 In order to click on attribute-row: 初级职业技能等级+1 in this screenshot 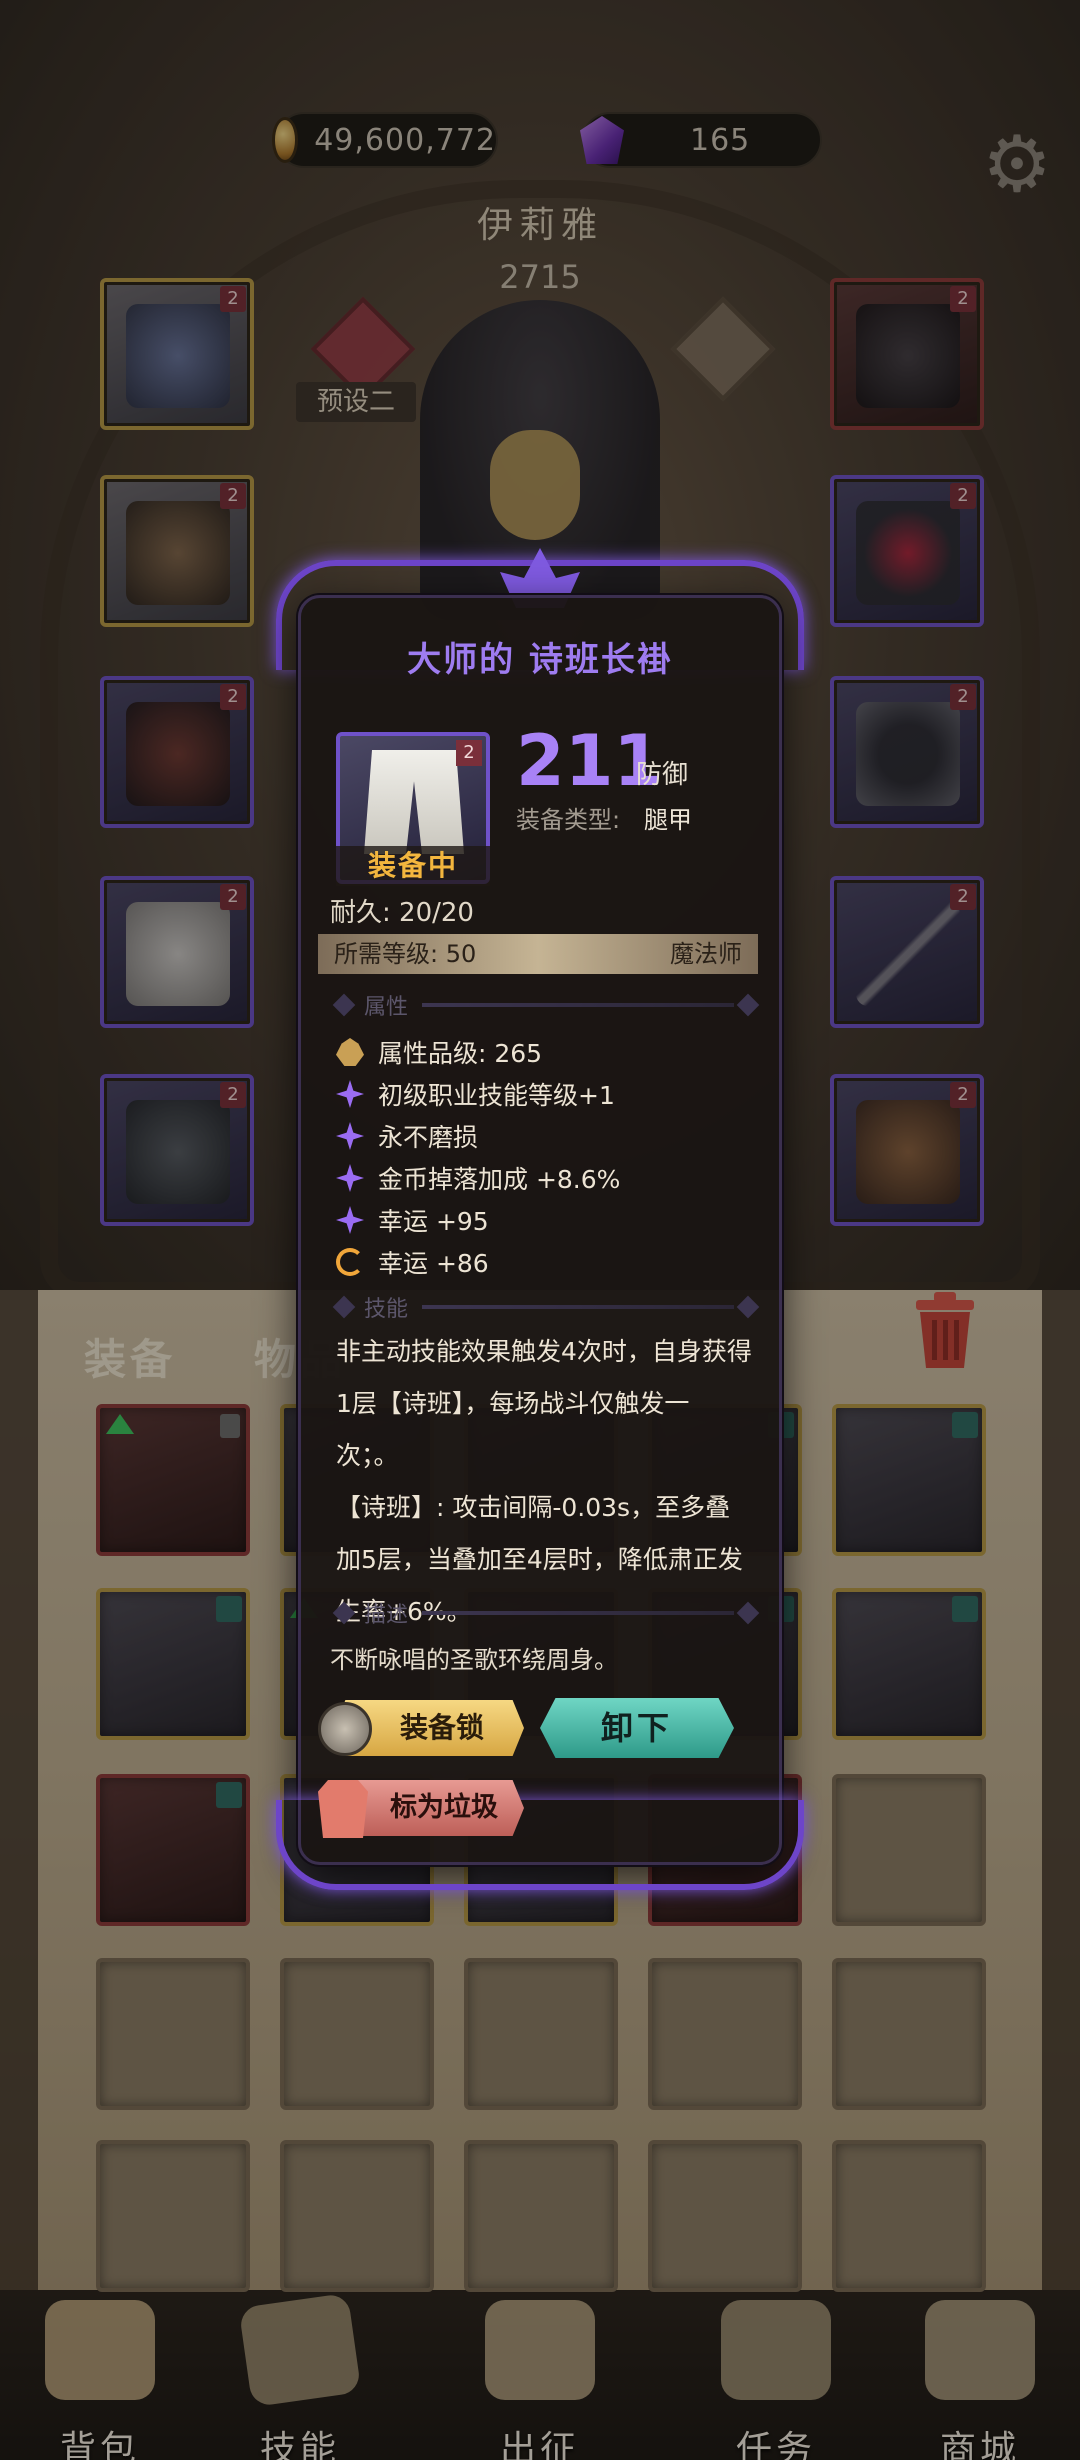, I will do `click(475, 1094)`.